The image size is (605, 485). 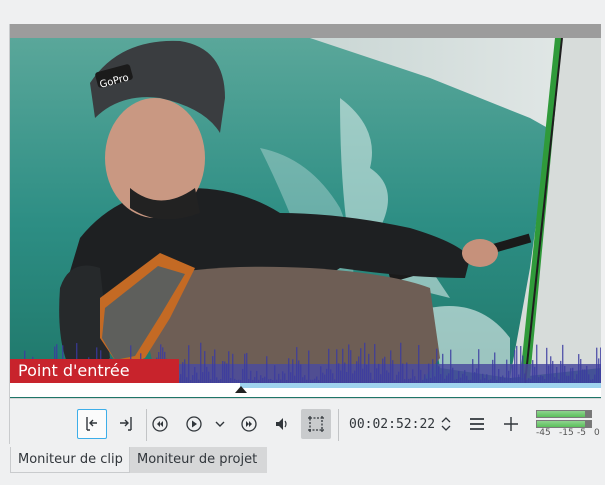 I want to click on hamburger-icon, so click(x=477, y=424).